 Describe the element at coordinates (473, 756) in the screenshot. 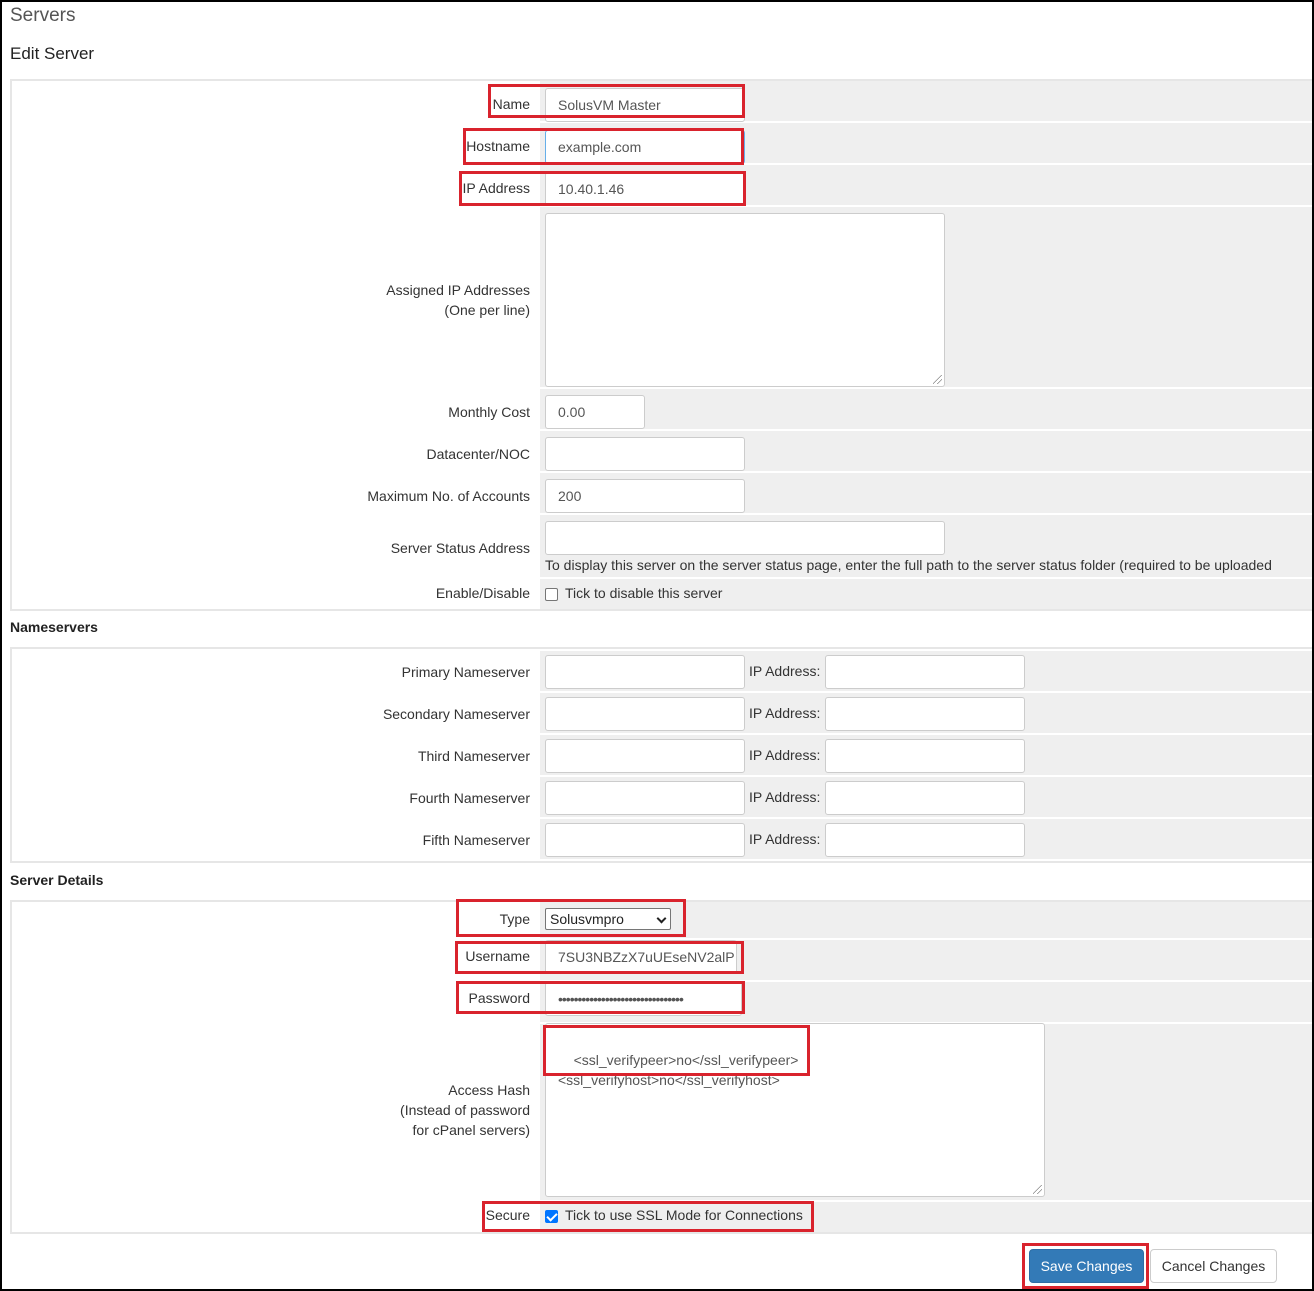

I see `third-nameserver-label: Third Nameserver` at that location.